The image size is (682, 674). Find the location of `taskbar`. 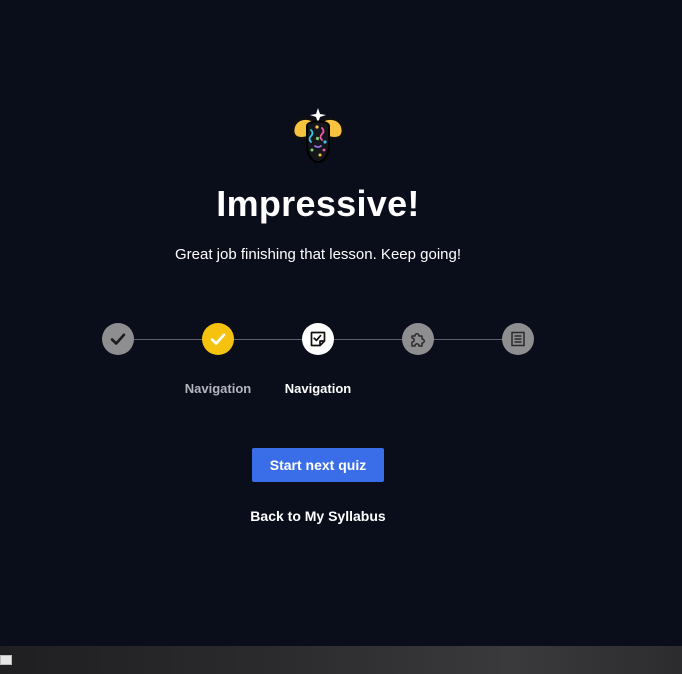

taskbar is located at coordinates (341, 660).